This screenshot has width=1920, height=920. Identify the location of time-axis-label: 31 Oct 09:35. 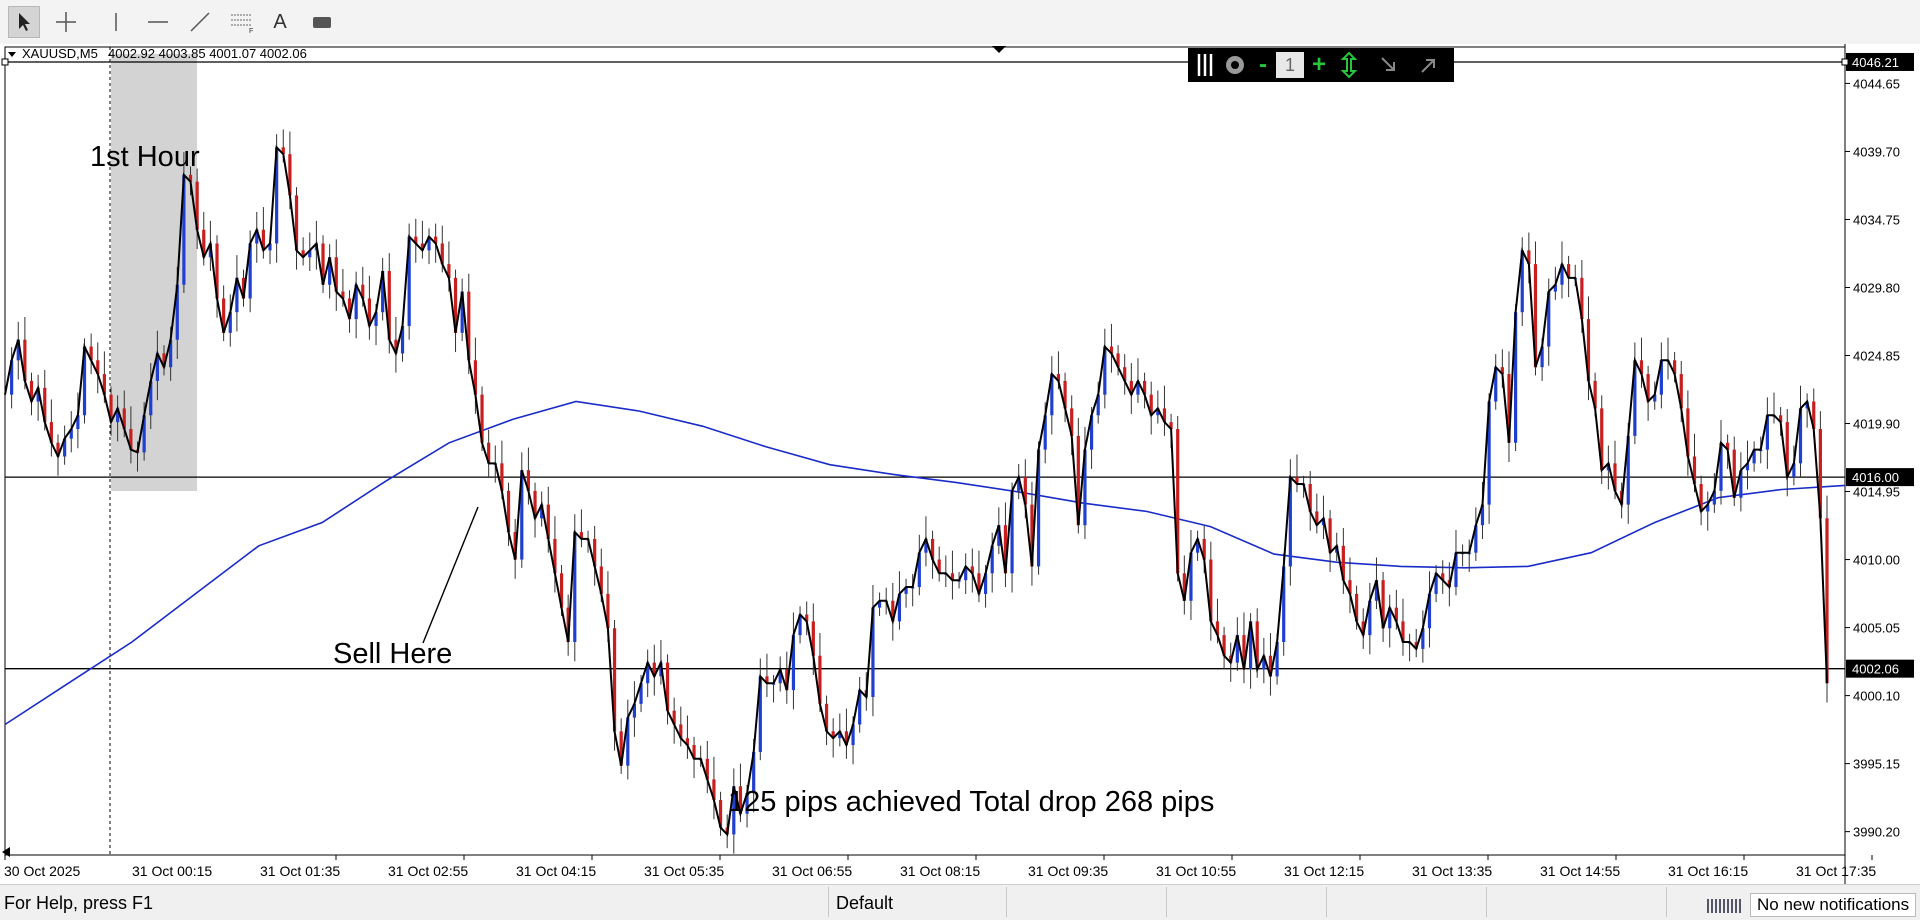
(1068, 871).